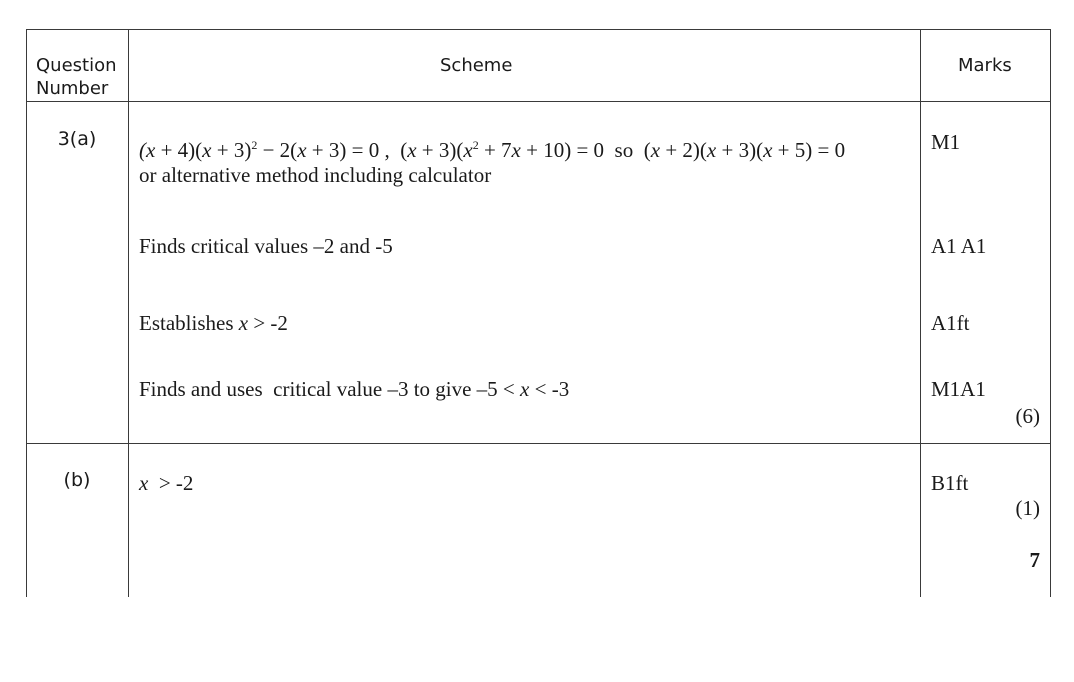 The width and height of the screenshot is (1074, 682). Describe the element at coordinates (1028, 416) in the screenshot. I see `part-a-subtotal: (6)` at that location.